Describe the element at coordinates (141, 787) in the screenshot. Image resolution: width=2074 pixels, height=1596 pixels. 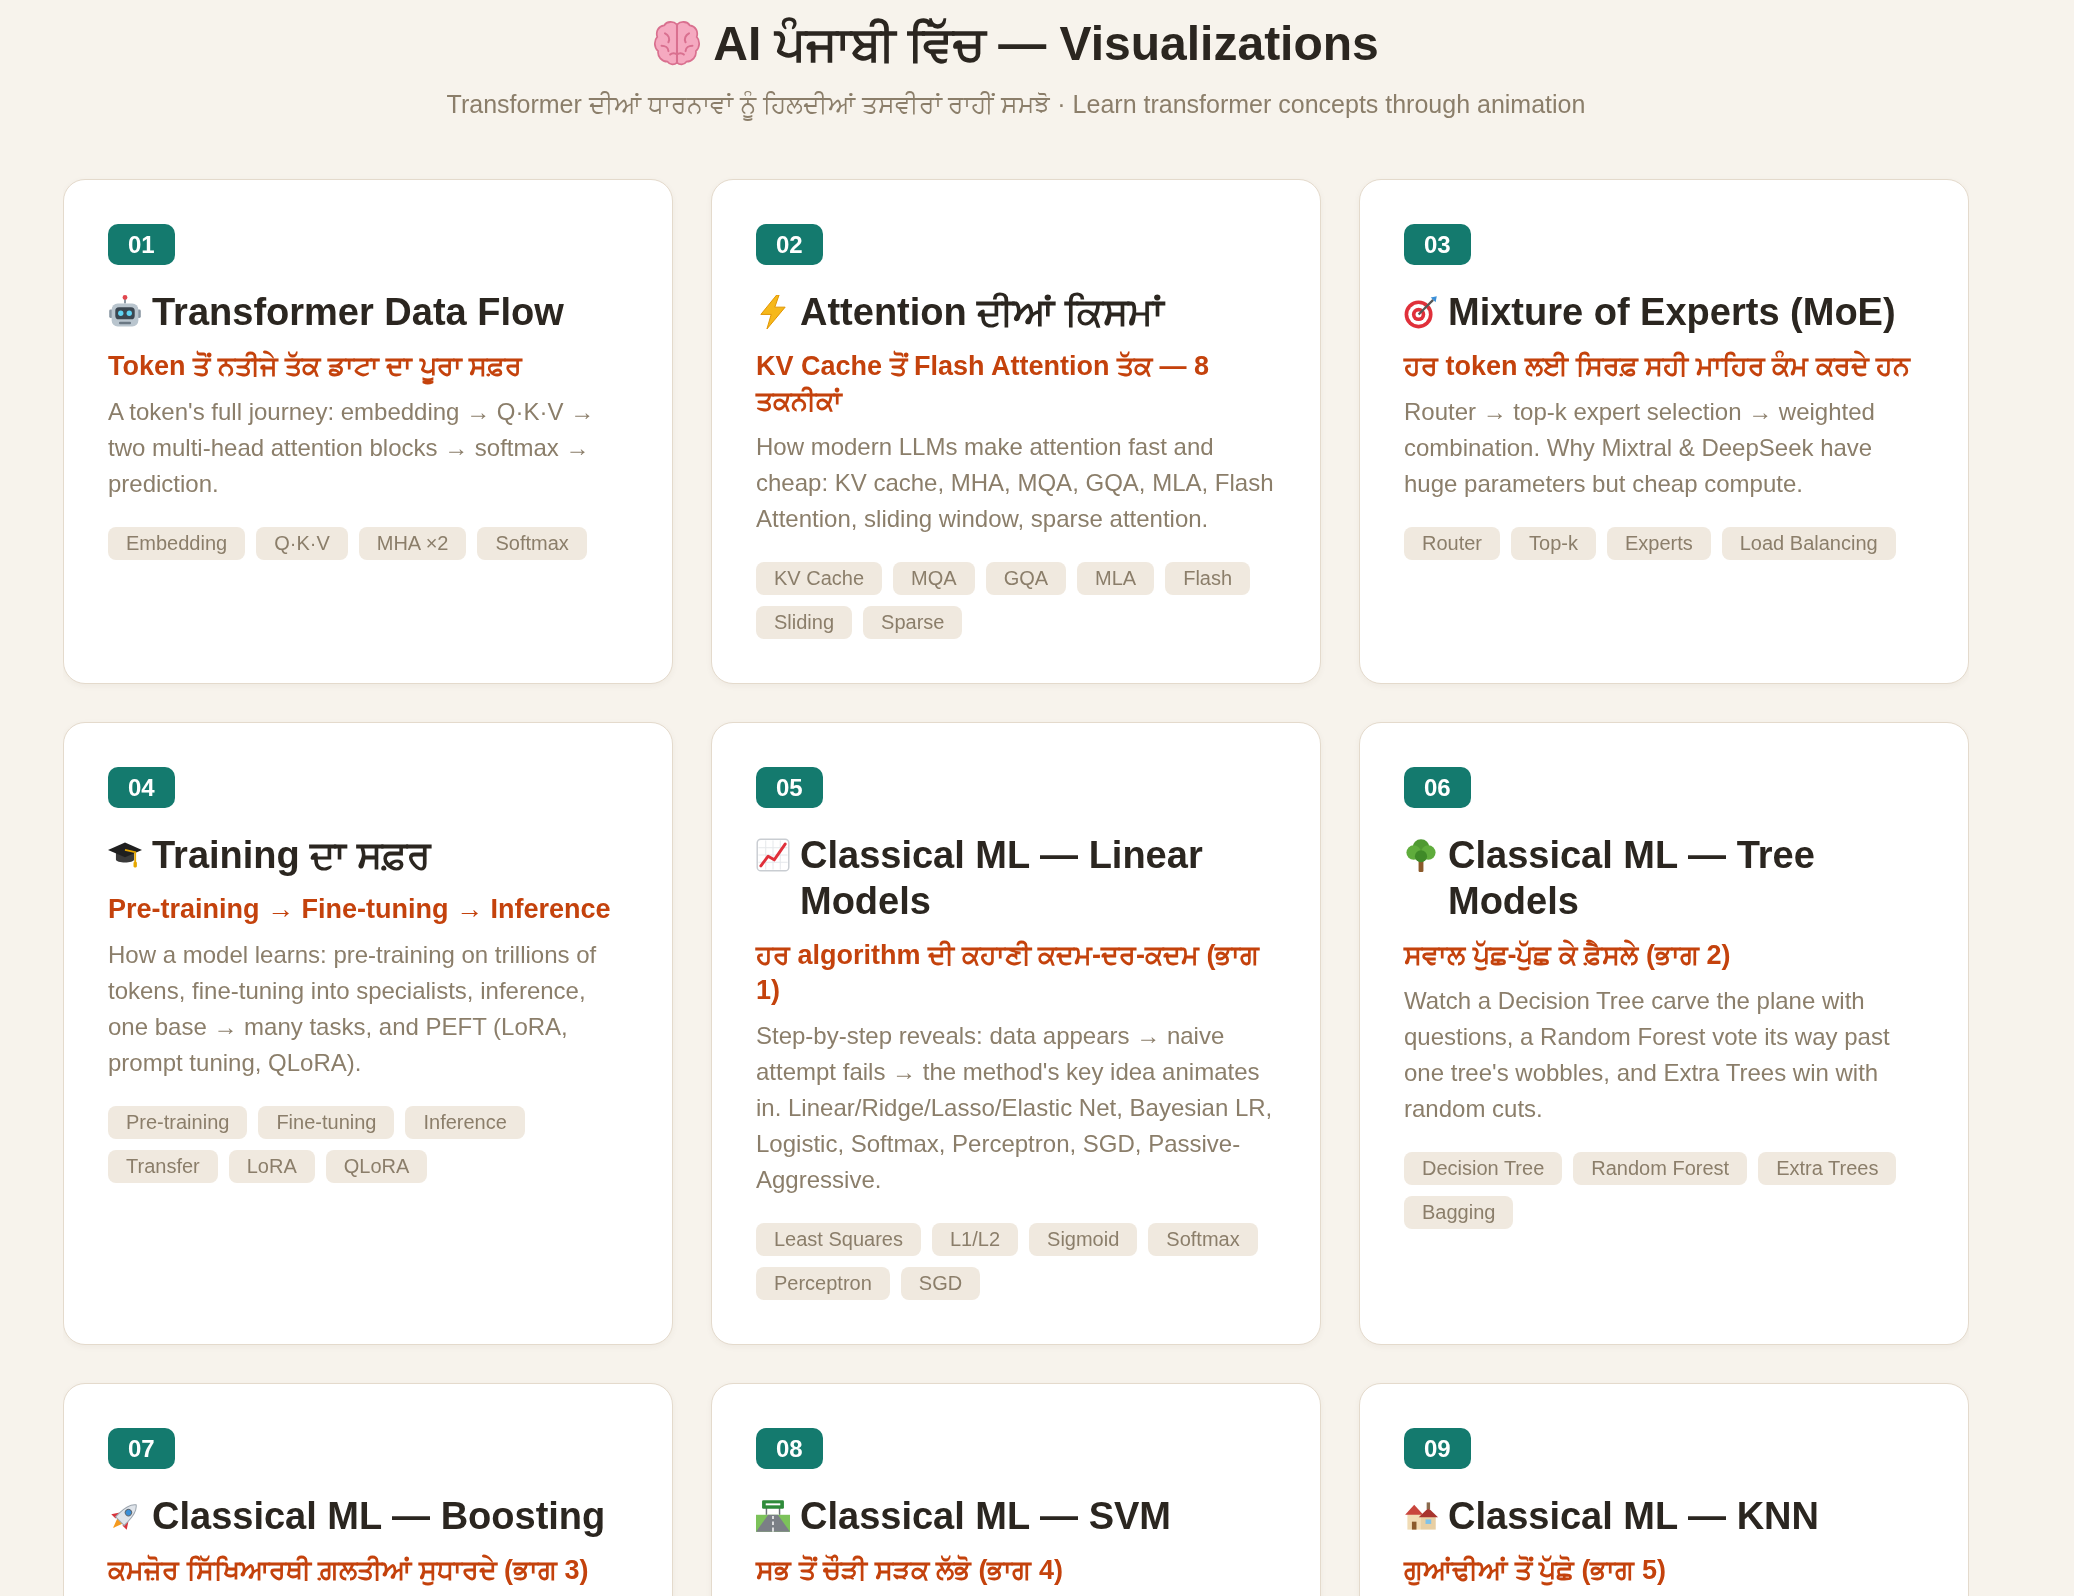
I see `number-badge: 04` at that location.